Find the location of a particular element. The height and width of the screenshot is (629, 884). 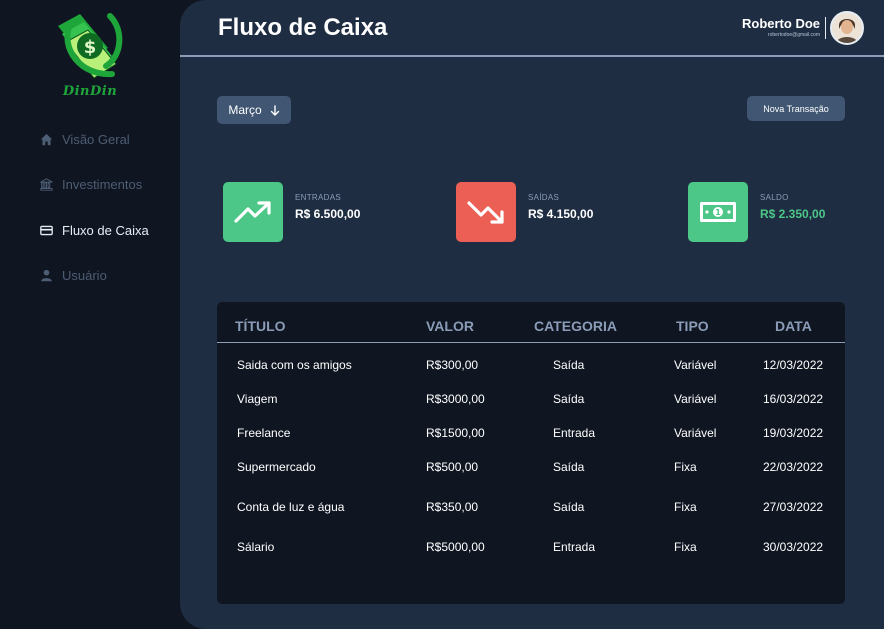

column-header-titulo: TÍTULO is located at coordinates (260, 326).